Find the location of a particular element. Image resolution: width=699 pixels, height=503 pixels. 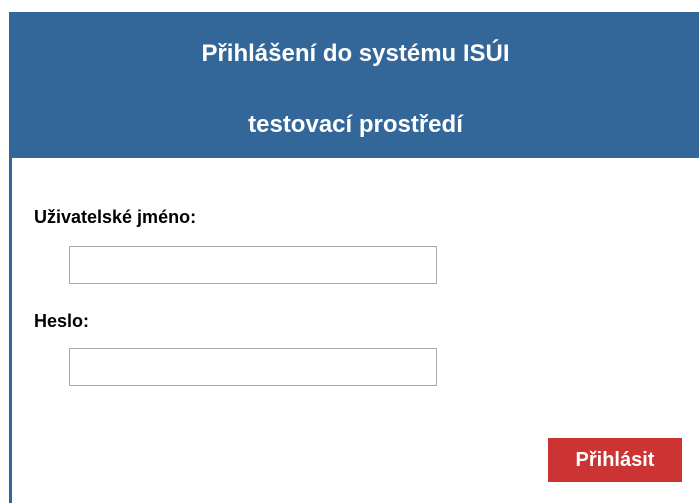

username-input is located at coordinates (253, 265).